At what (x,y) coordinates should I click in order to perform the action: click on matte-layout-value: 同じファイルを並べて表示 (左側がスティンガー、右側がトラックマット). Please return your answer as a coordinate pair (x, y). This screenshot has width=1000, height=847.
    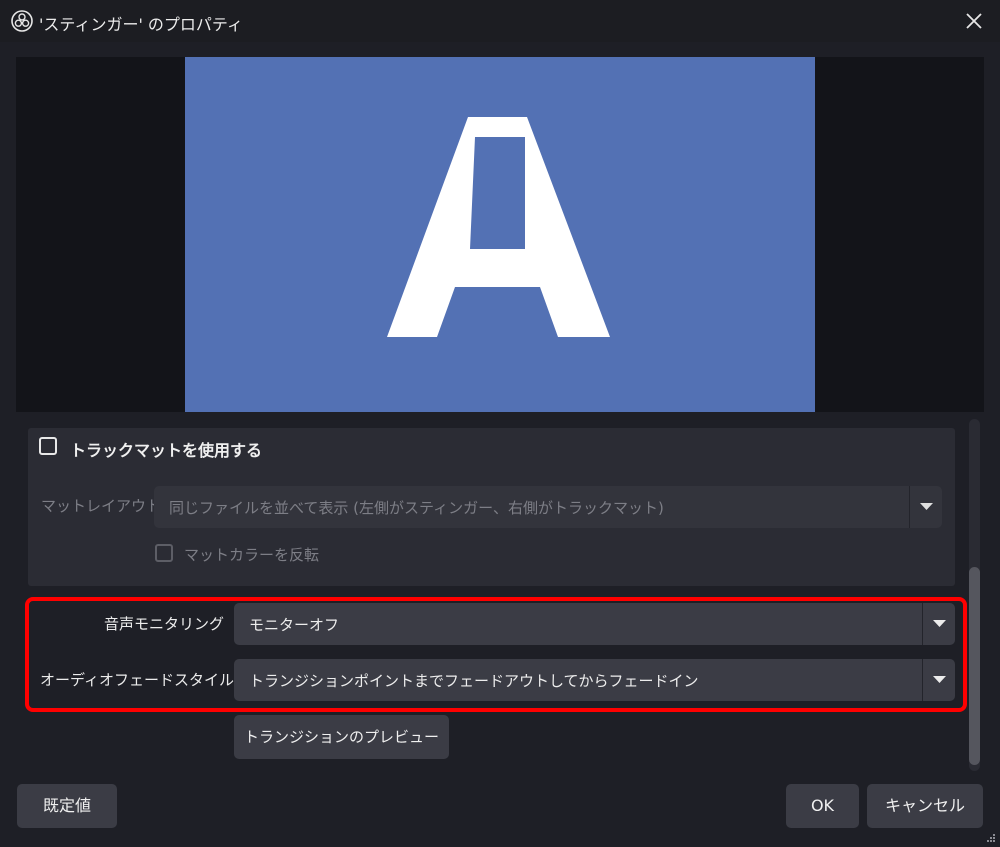
    Looking at the image, I should click on (416, 508).